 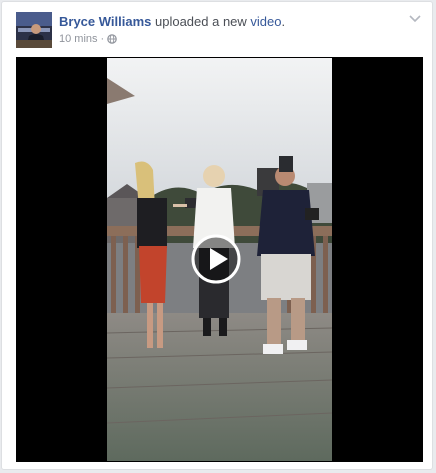 What do you see at coordinates (216, 259) in the screenshot?
I see `play-icon` at bounding box center [216, 259].